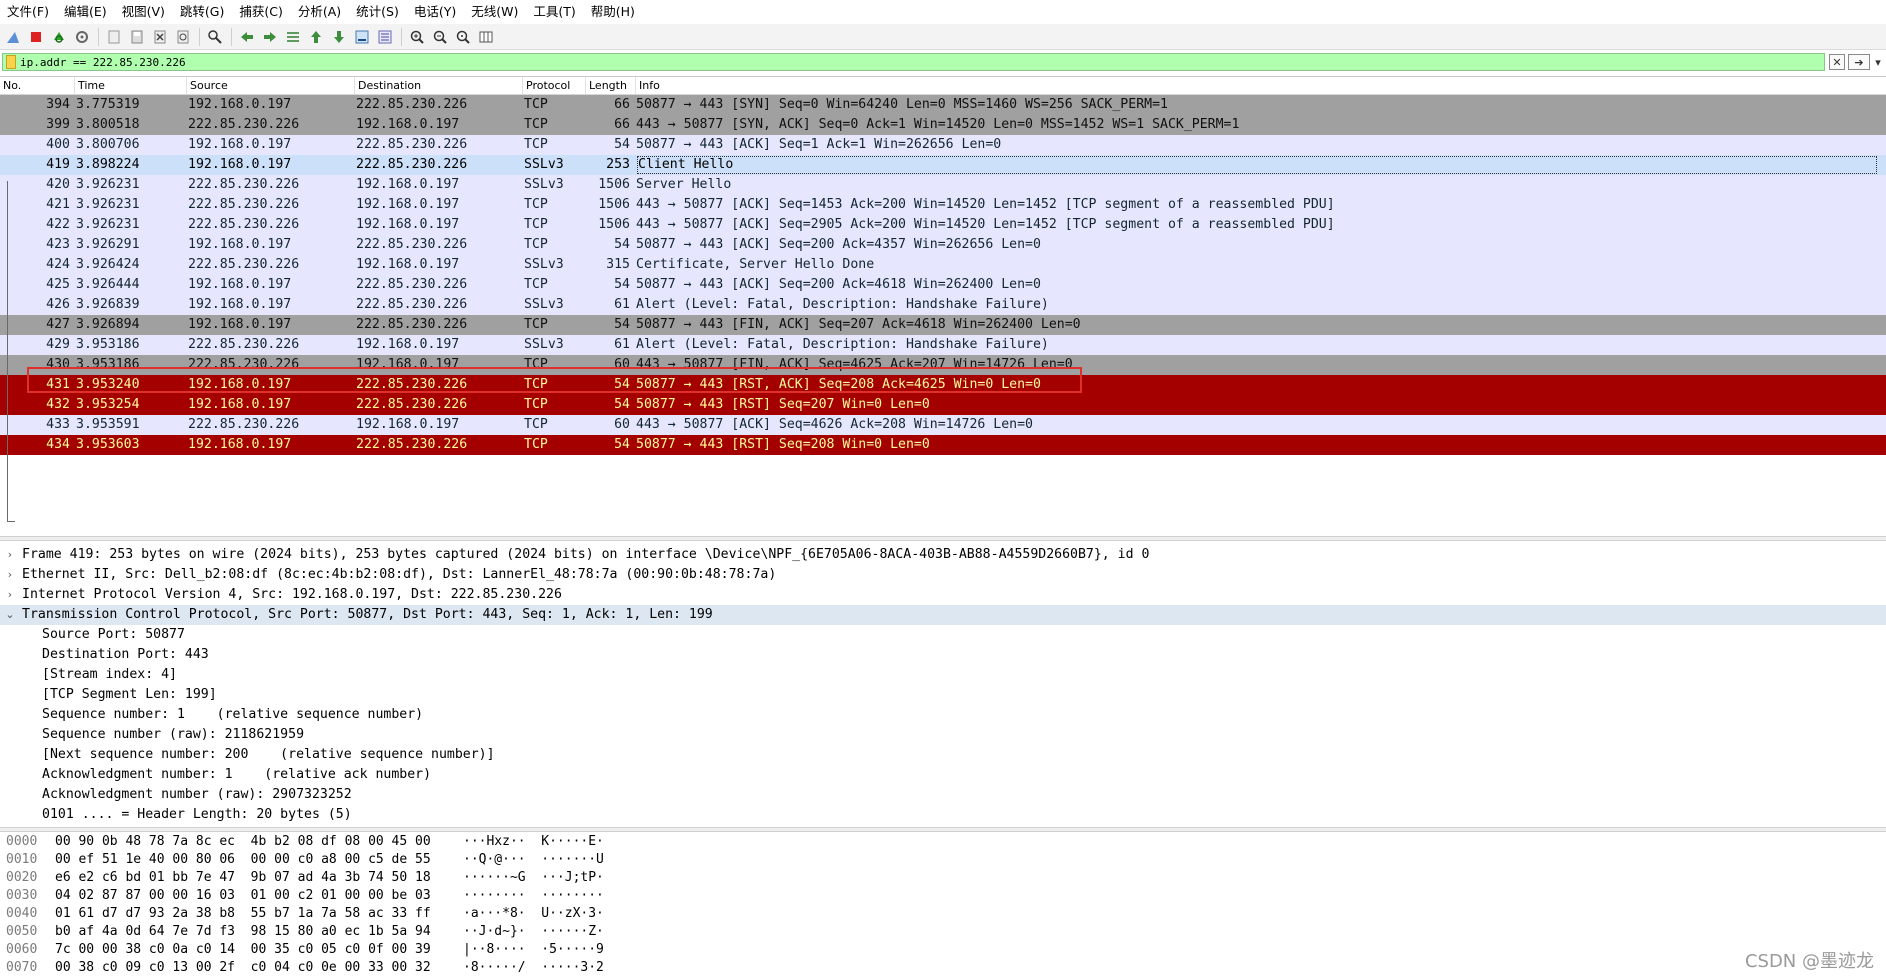  Describe the element at coordinates (338, 36) in the screenshot. I see `last-packet-icon` at that location.